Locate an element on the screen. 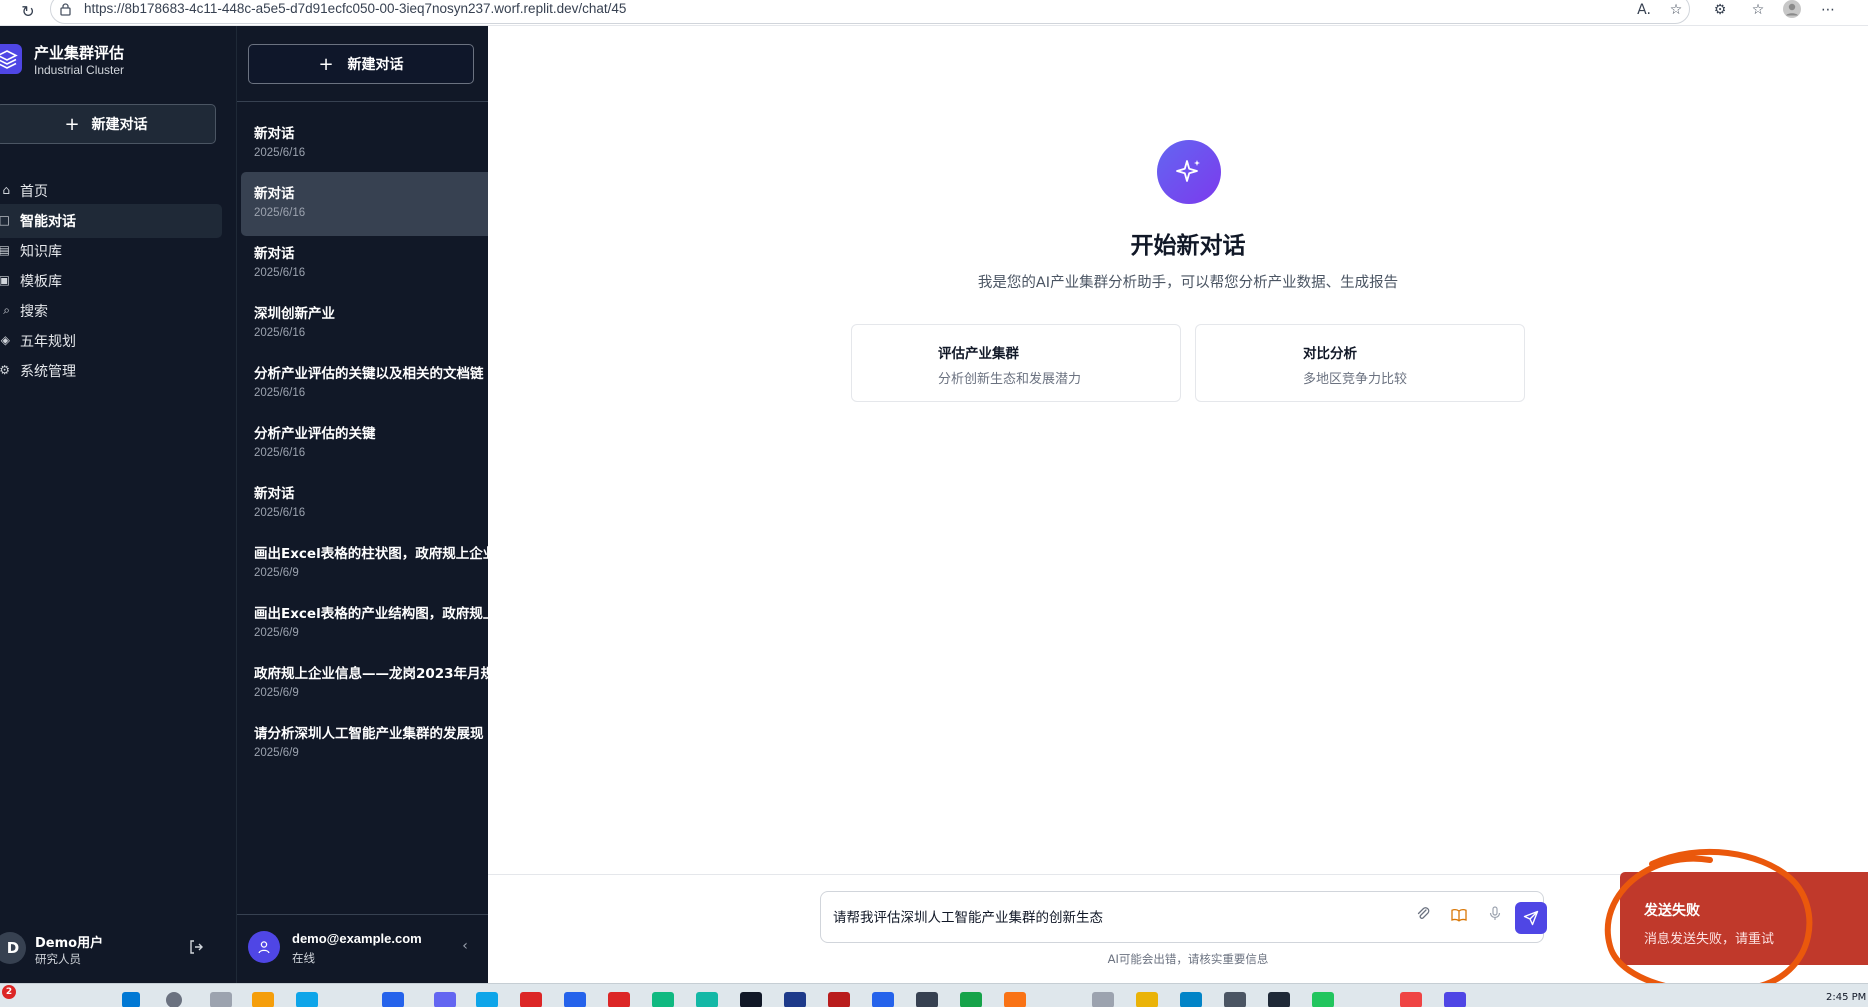  nav-label: 搜索 is located at coordinates (34, 312).